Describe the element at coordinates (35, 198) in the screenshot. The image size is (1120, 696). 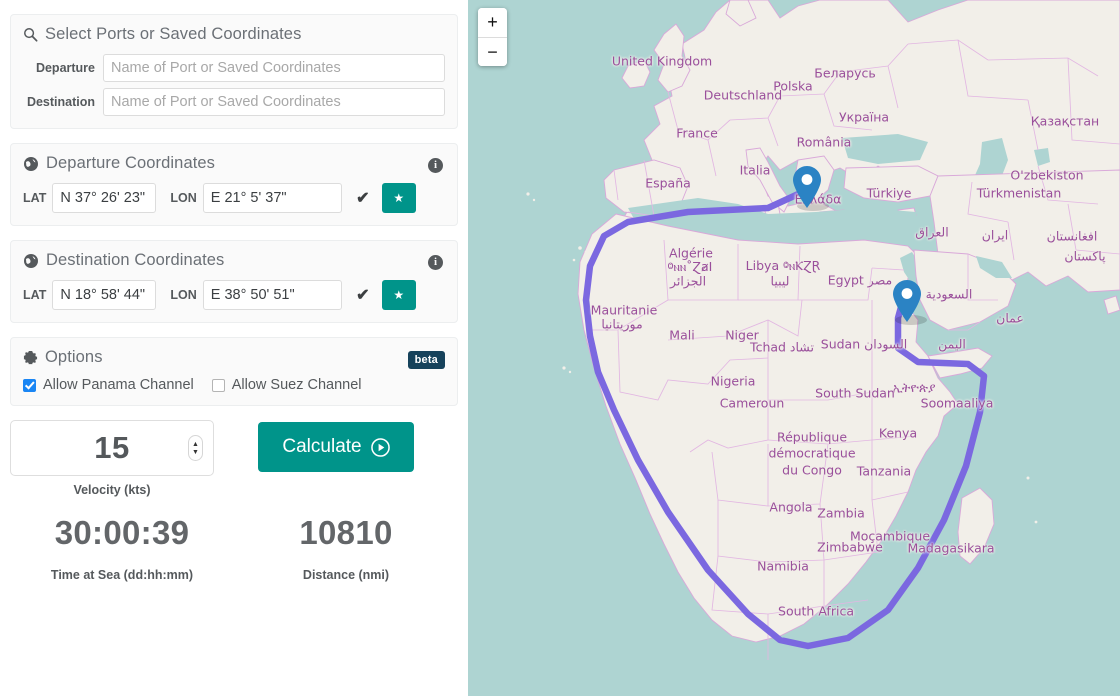
I see `departure-lat-label: LAT` at that location.